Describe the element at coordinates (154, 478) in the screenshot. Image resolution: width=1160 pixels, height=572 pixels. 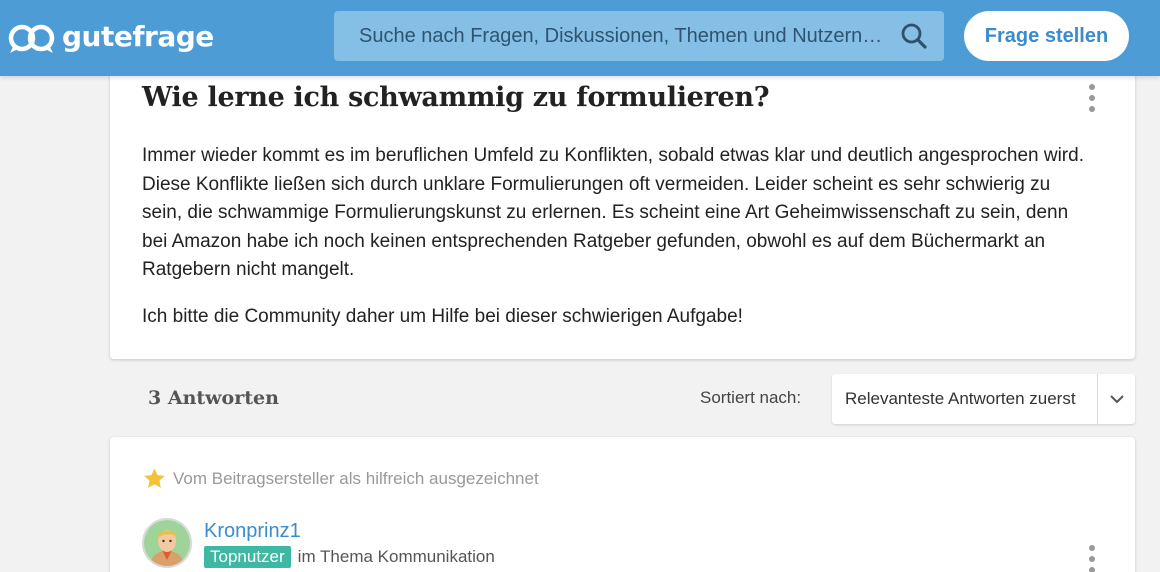
I see `star-icon` at that location.